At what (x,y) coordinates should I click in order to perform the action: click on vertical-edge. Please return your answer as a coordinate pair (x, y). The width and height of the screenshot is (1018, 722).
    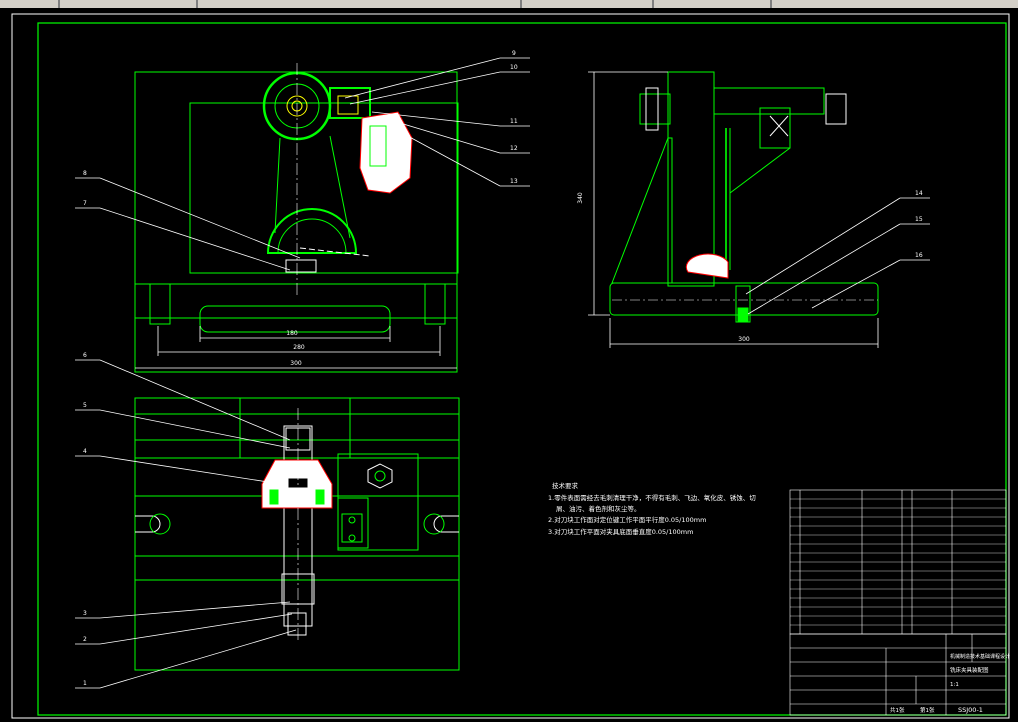
    Looking at the image, I should click on (1016, 365).